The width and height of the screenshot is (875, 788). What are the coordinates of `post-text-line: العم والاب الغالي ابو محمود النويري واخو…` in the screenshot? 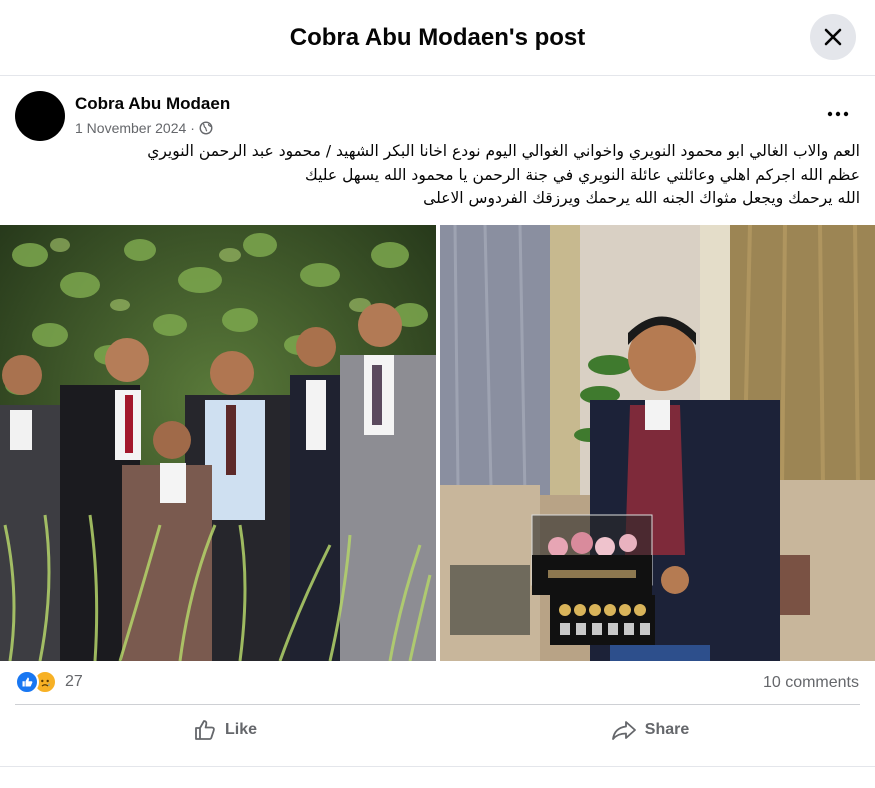 It's located at (503, 151).